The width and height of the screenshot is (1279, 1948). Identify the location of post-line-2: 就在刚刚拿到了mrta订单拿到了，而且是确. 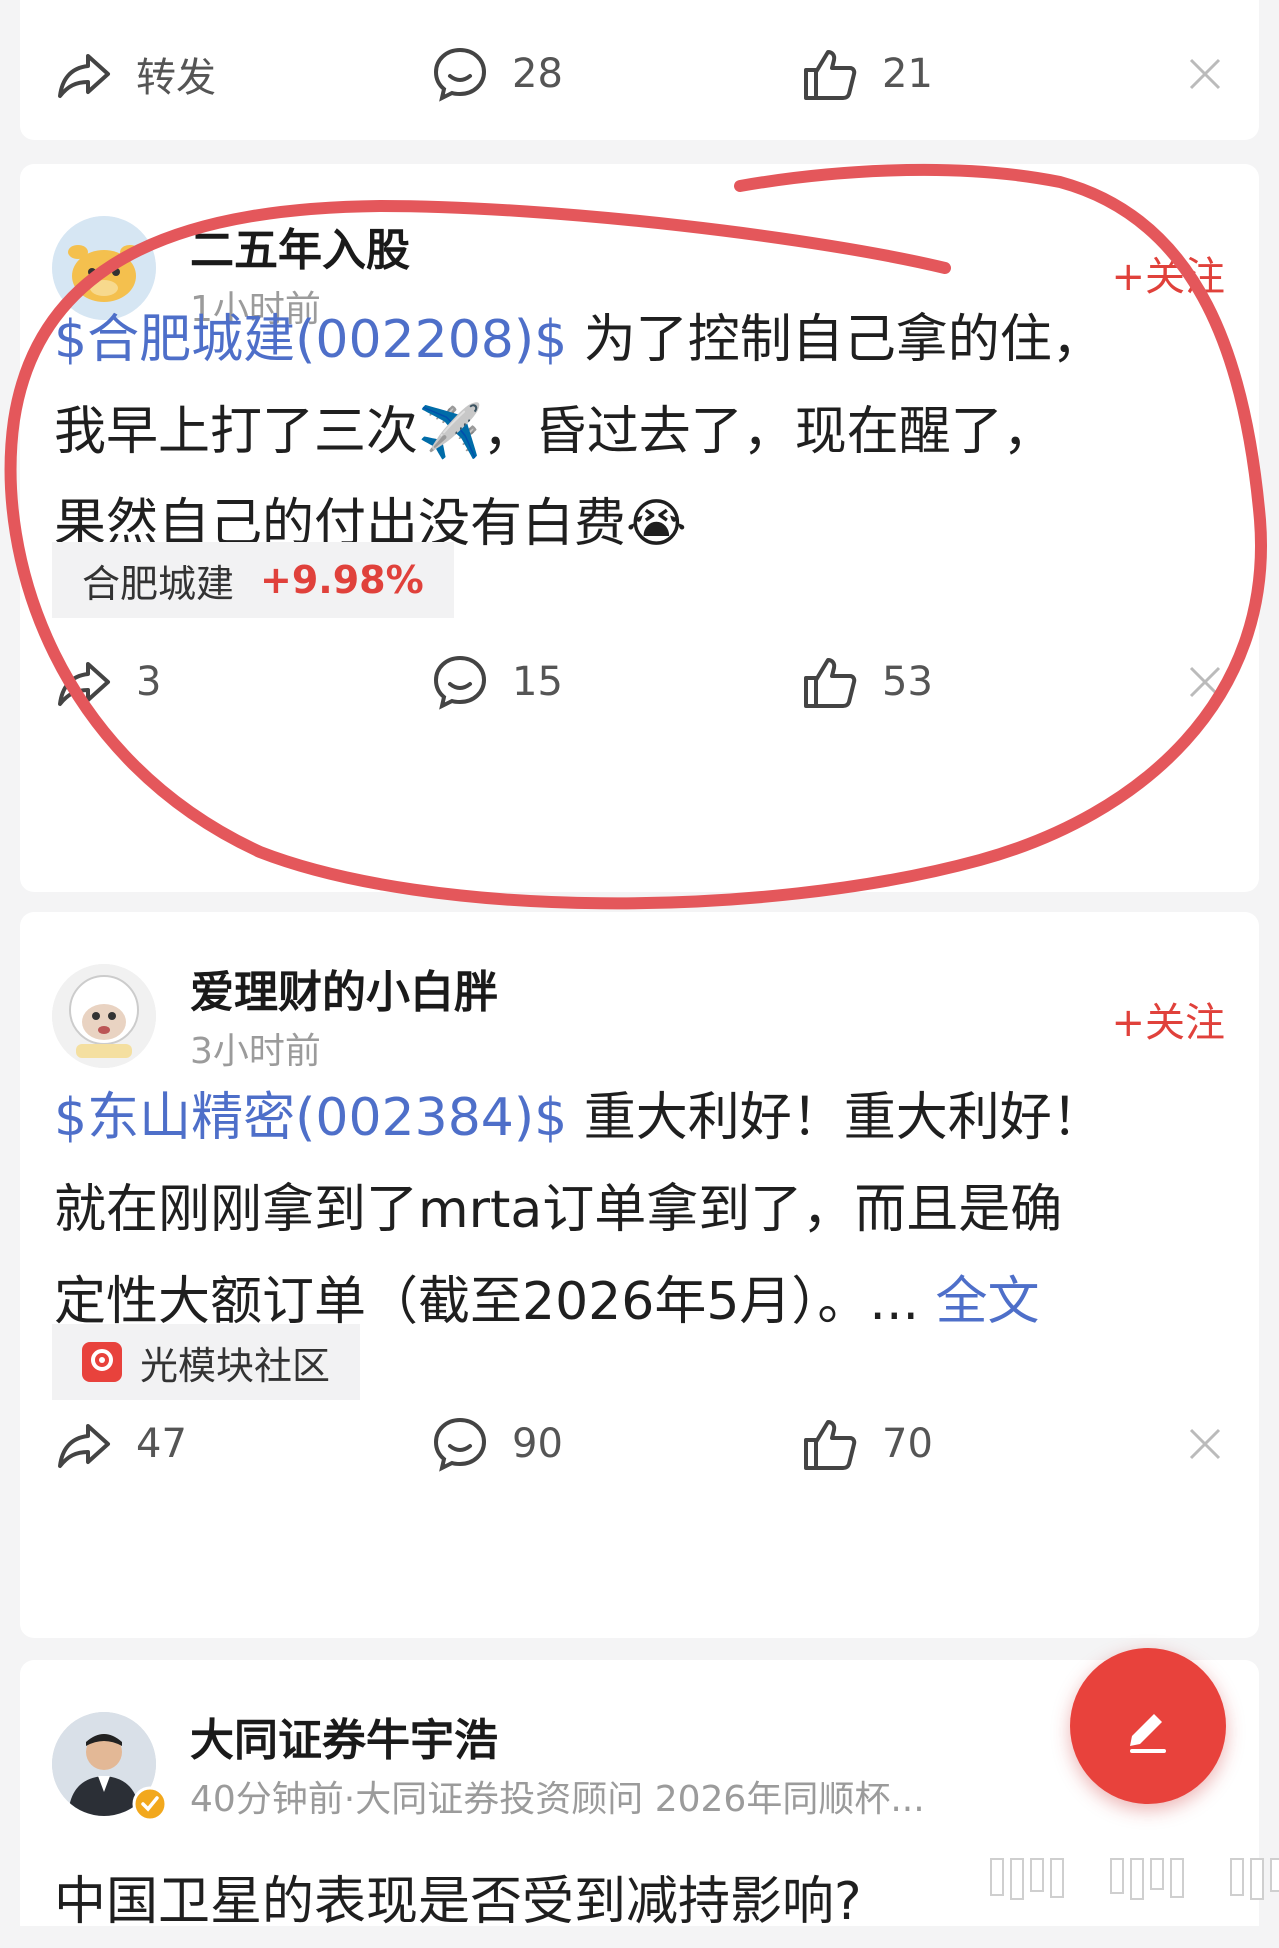
(558, 1210).